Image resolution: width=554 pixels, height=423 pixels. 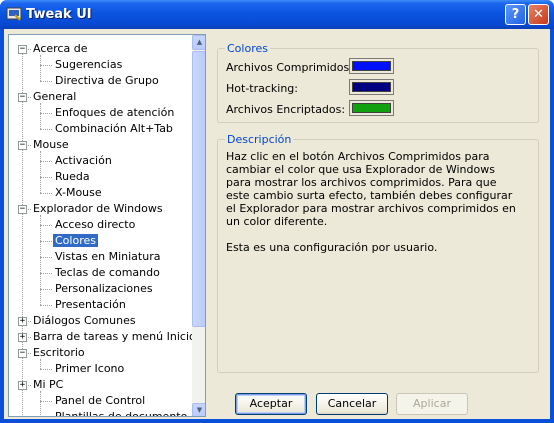 What do you see at coordinates (332, 247) in the screenshot?
I see `description-note: Esta es una configuración por usuario.` at bounding box center [332, 247].